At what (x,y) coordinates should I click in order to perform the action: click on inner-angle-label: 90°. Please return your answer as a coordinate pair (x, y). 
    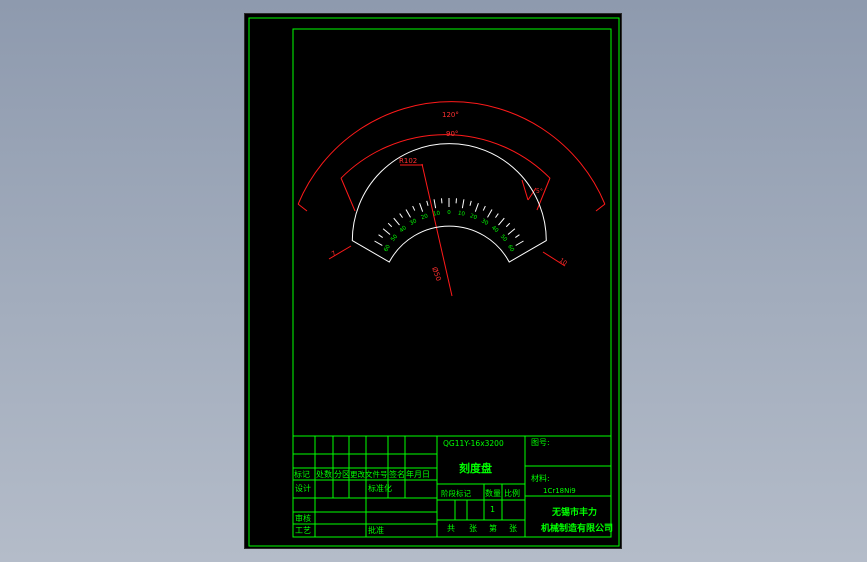
    Looking at the image, I should click on (452, 134).